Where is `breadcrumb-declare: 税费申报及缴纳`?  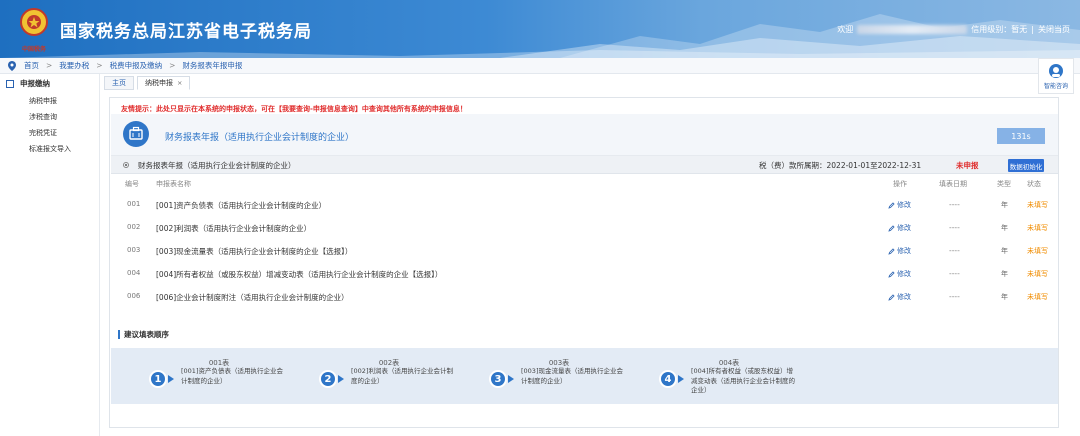
breadcrumb-declare: 税费申报及缴纳 is located at coordinates (136, 65).